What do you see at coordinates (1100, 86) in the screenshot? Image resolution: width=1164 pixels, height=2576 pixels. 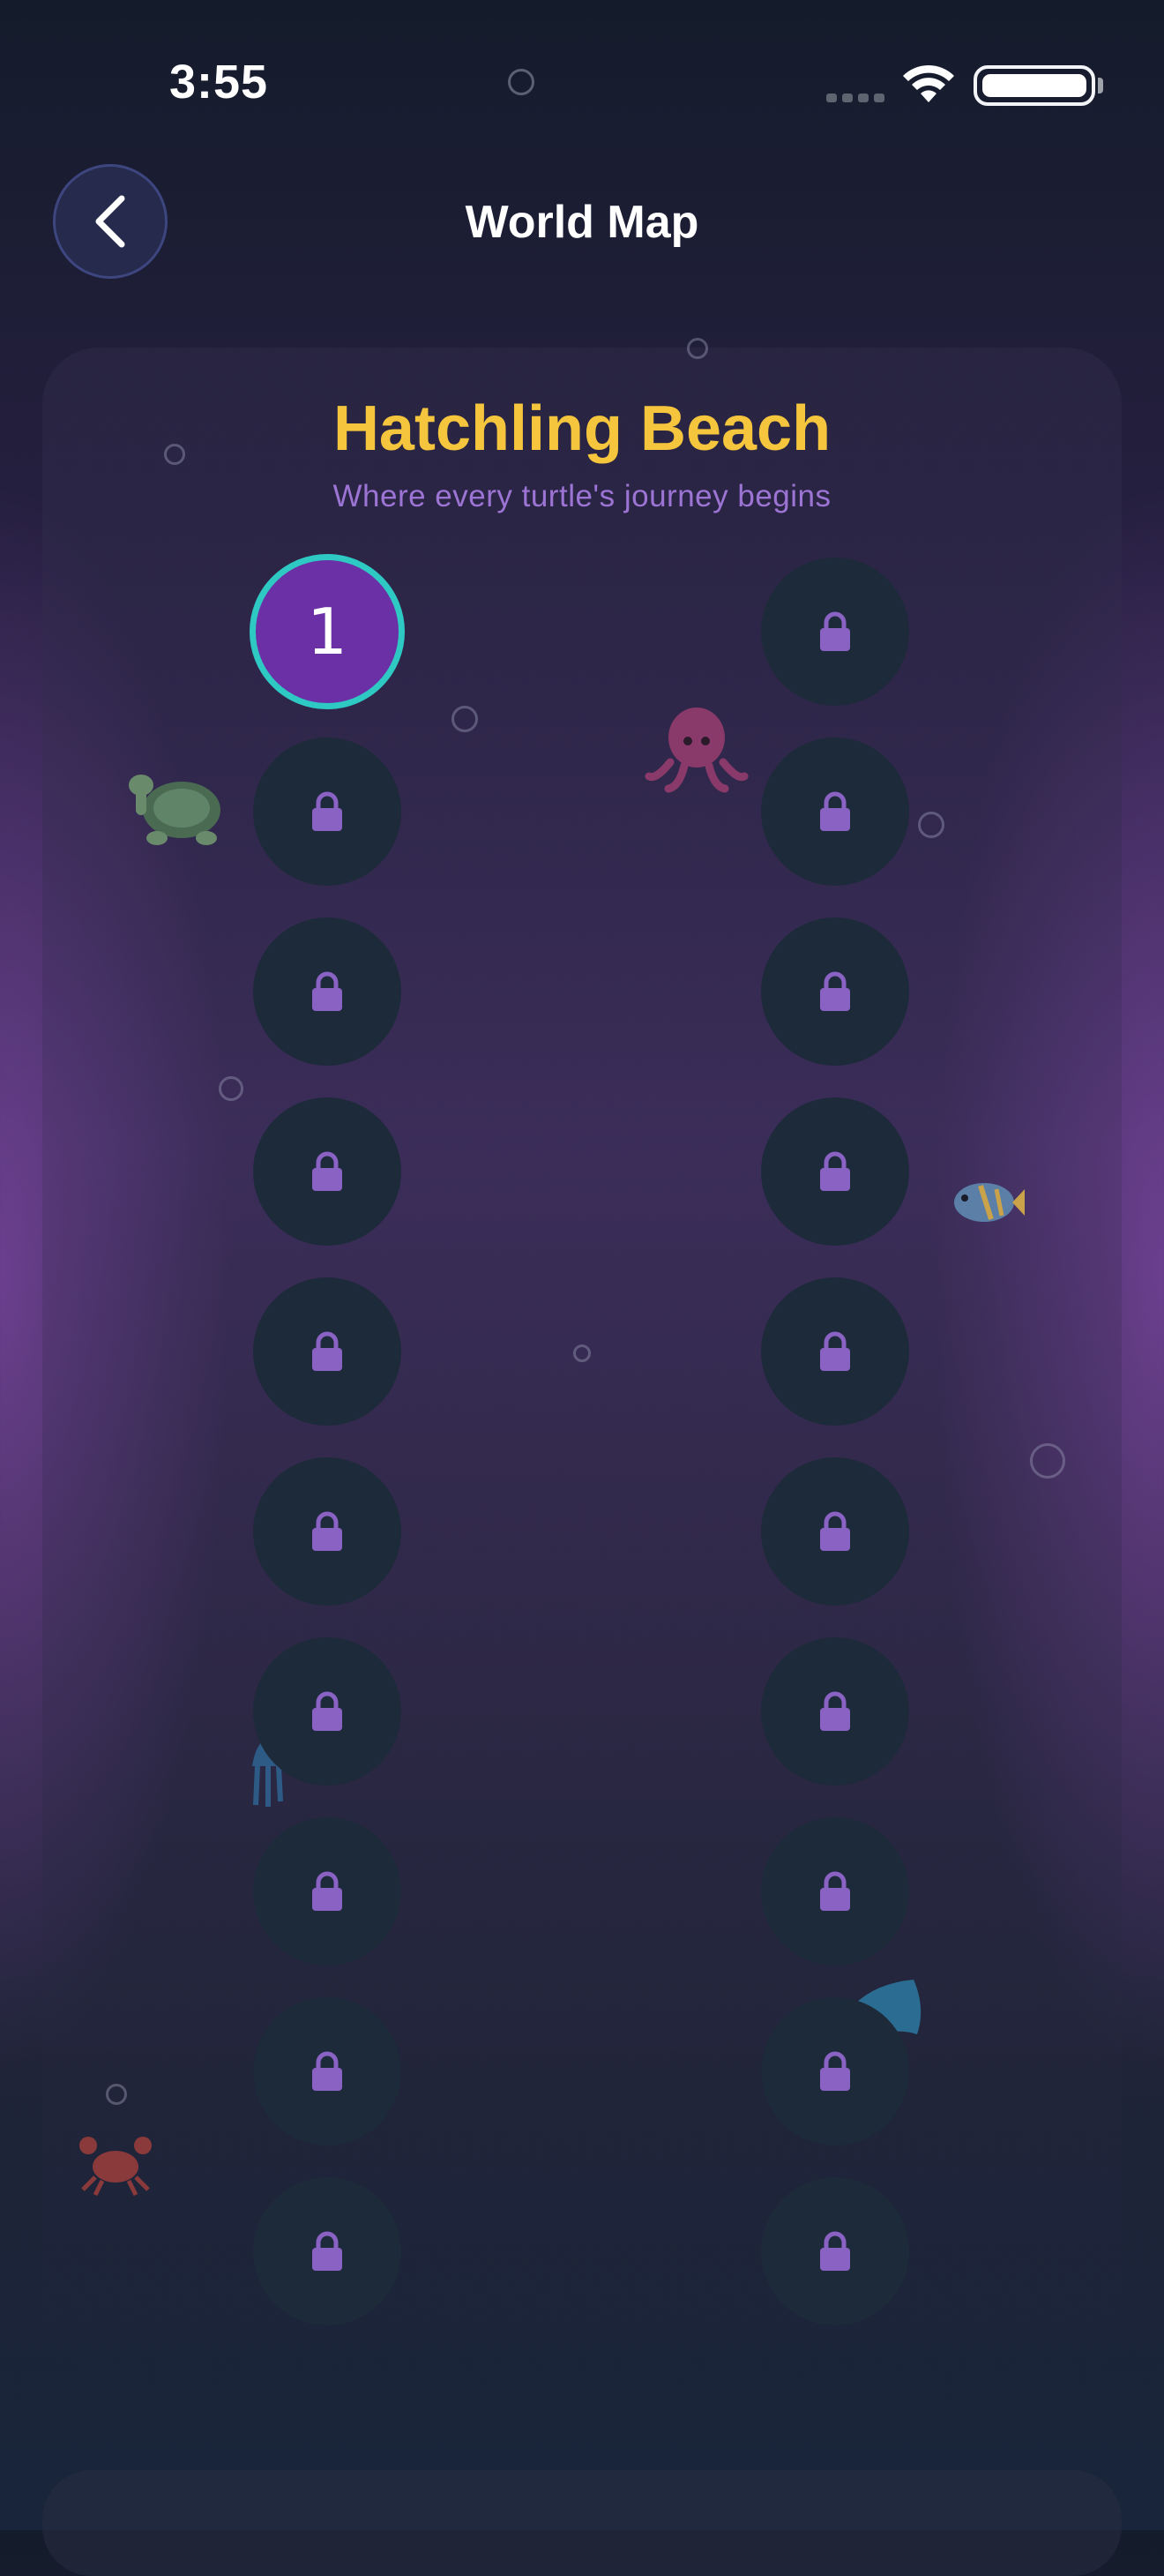 I see `battery-nub` at bounding box center [1100, 86].